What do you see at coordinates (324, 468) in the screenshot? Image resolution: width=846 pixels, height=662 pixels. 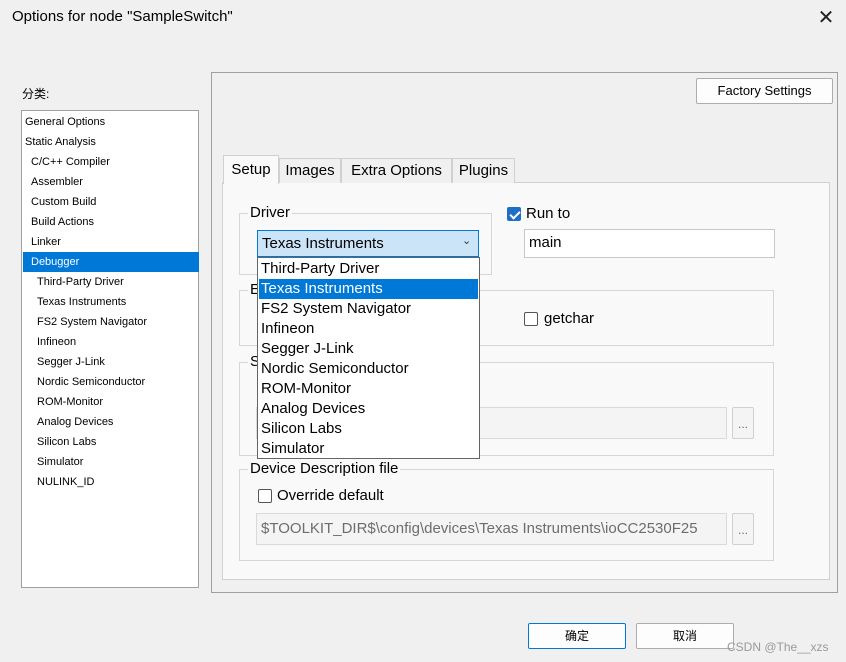 I see `ddf-group-label: Device Description file` at bounding box center [324, 468].